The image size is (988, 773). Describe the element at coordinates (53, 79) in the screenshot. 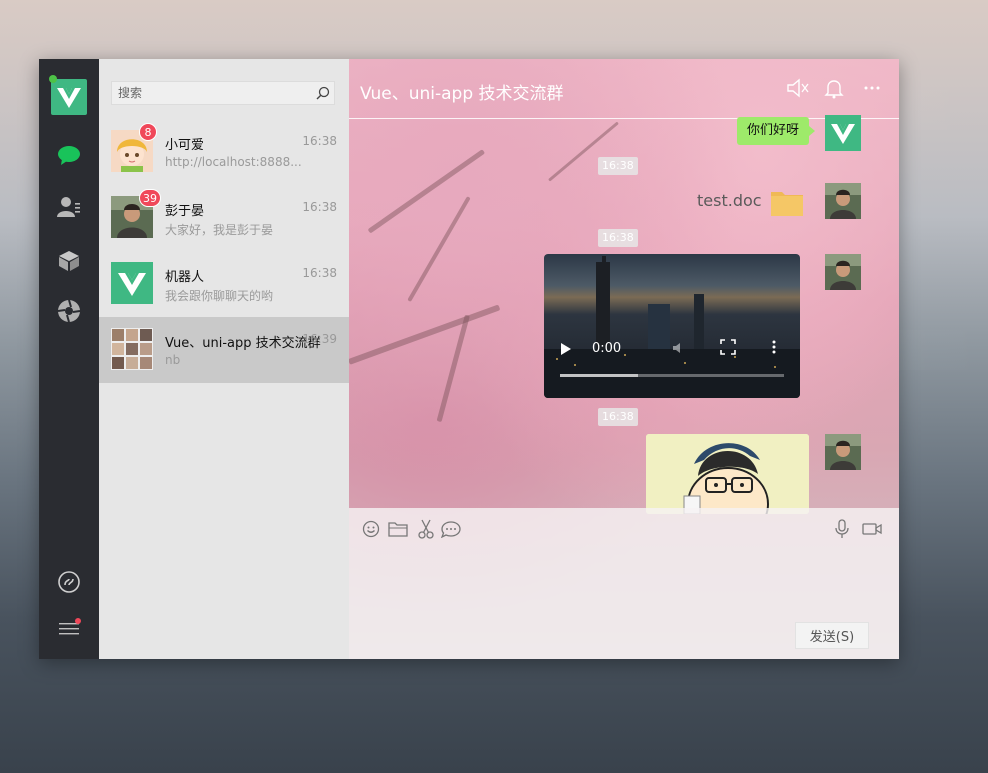

I see `online-status-dot` at that location.